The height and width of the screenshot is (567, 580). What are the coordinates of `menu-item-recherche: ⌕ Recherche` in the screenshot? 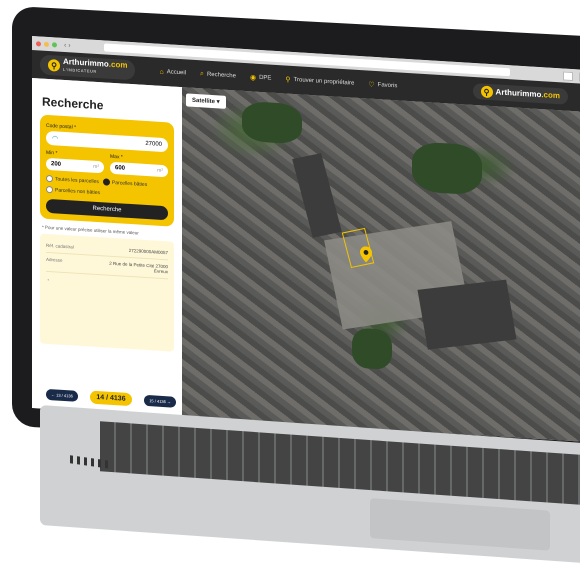 It's located at (218, 75).